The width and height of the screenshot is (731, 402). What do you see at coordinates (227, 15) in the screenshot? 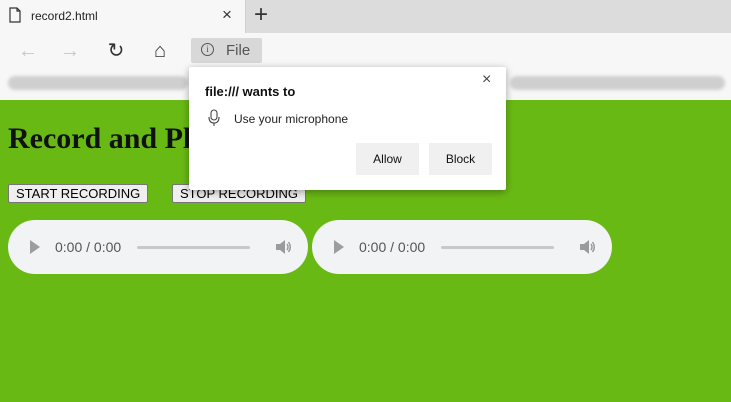
I see `tab-close-icon: ×` at bounding box center [227, 15].